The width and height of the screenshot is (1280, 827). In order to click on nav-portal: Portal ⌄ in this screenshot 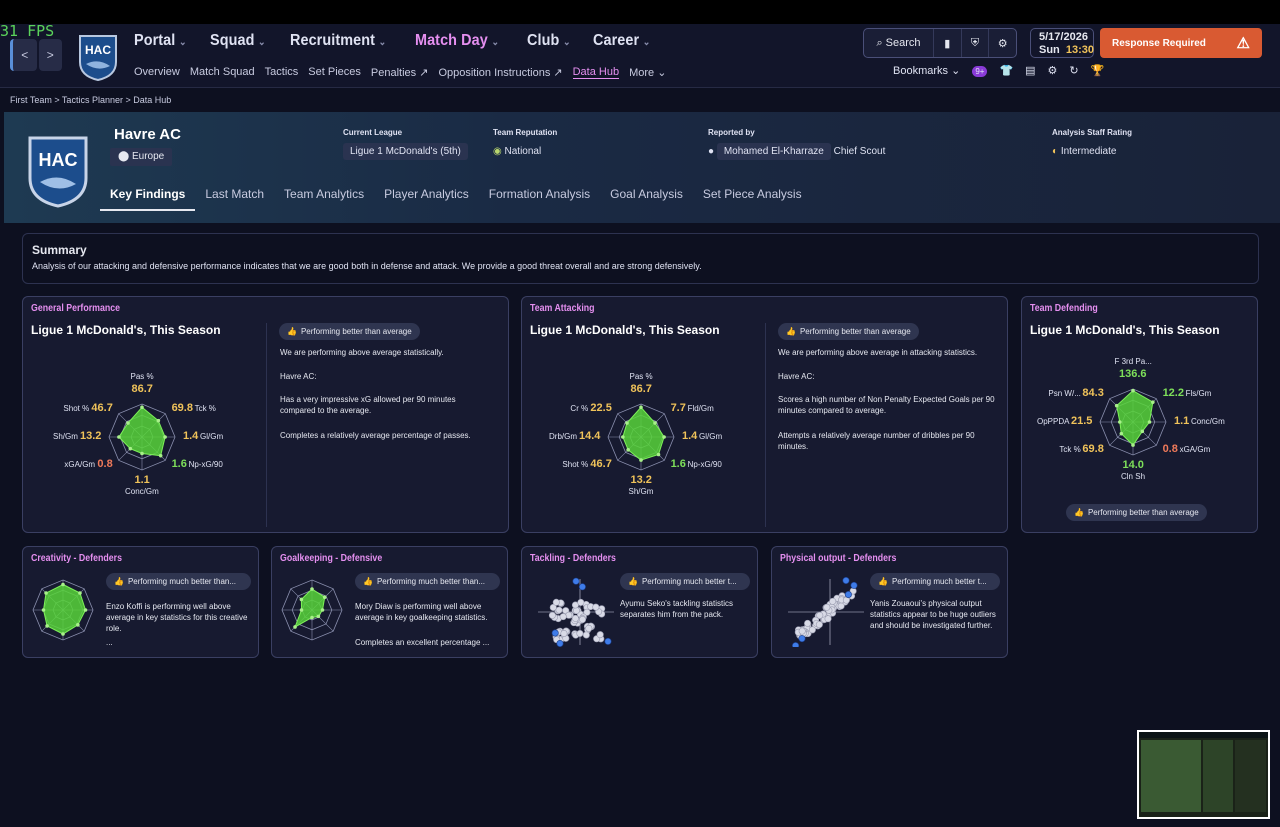, I will do `click(160, 41)`.